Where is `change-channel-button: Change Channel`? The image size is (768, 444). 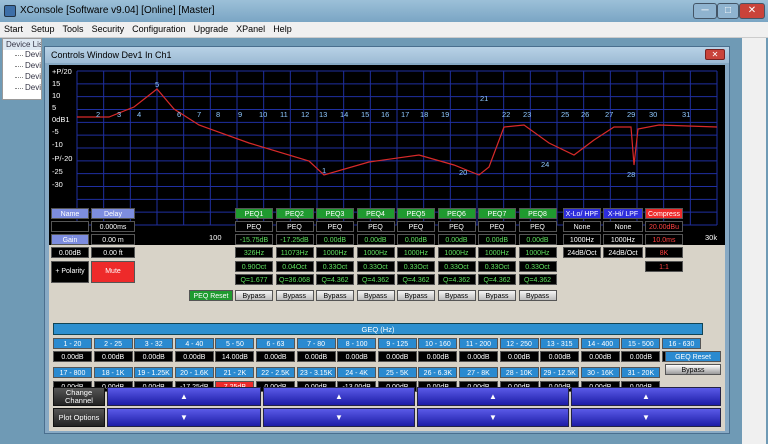
change-channel-button: Change Channel is located at coordinates (79, 396).